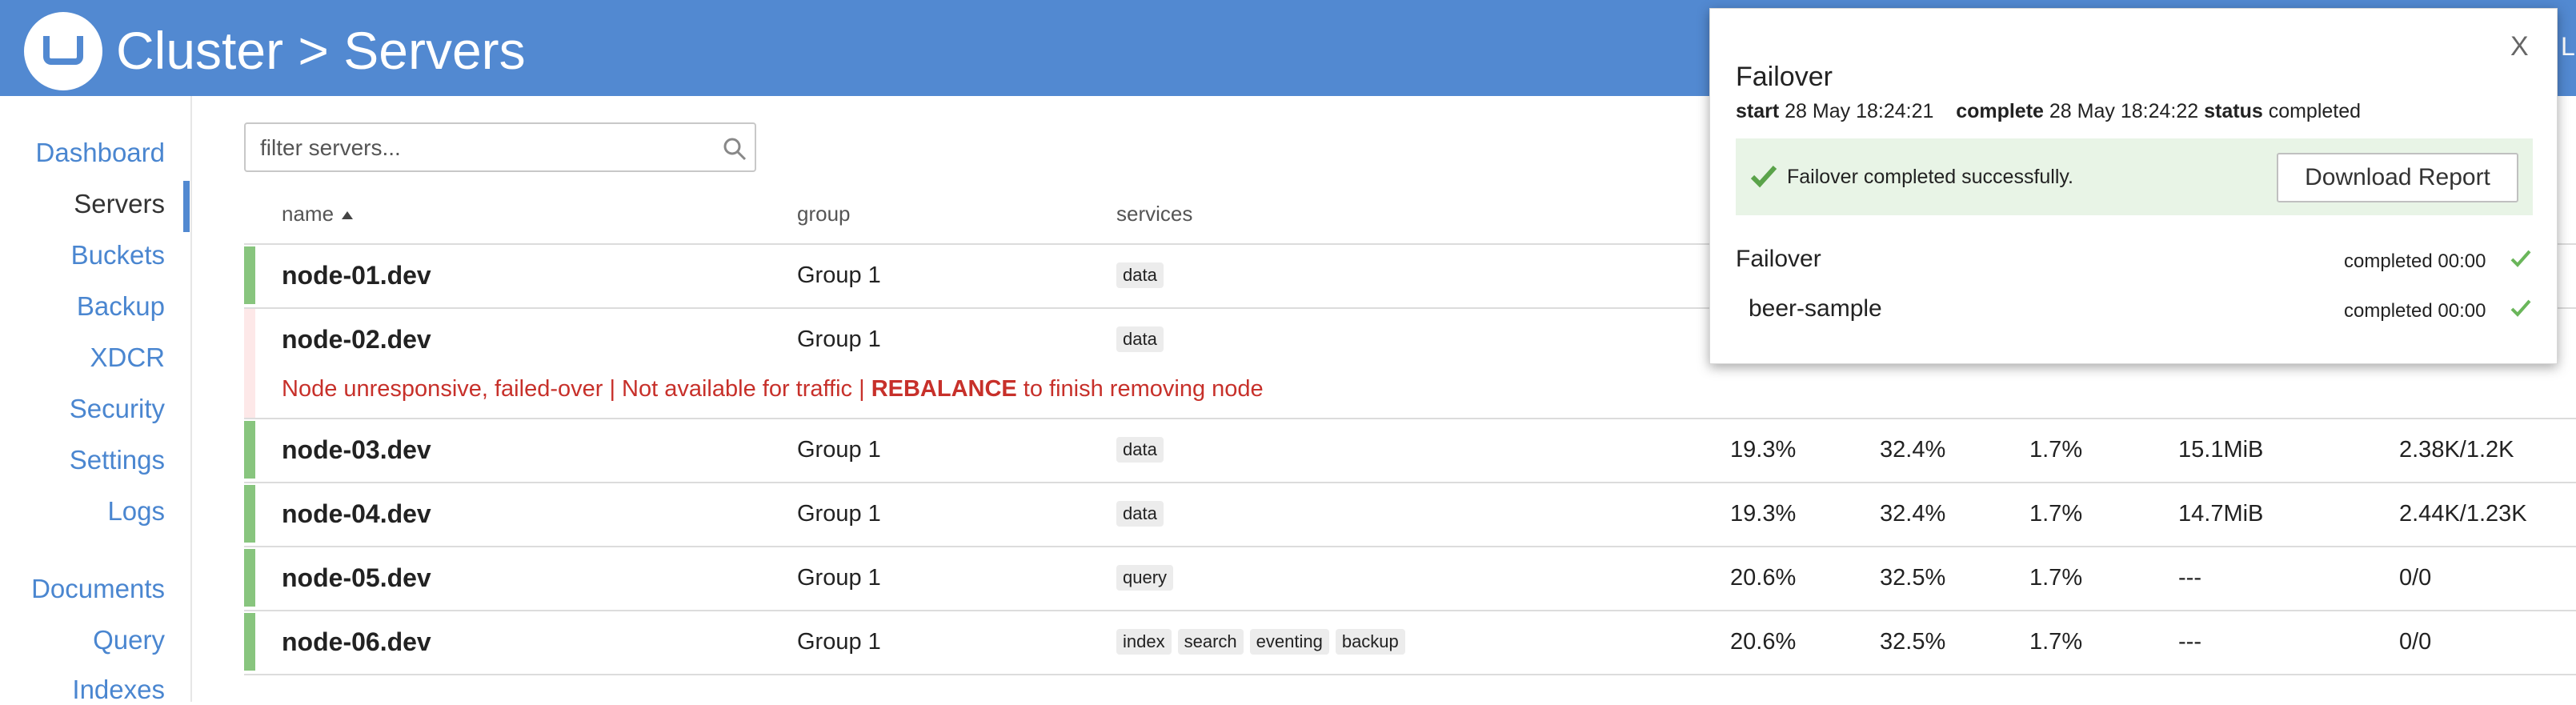 The image size is (2576, 705). What do you see at coordinates (249, 363) in the screenshot?
I see `status-failed-indicator` at bounding box center [249, 363].